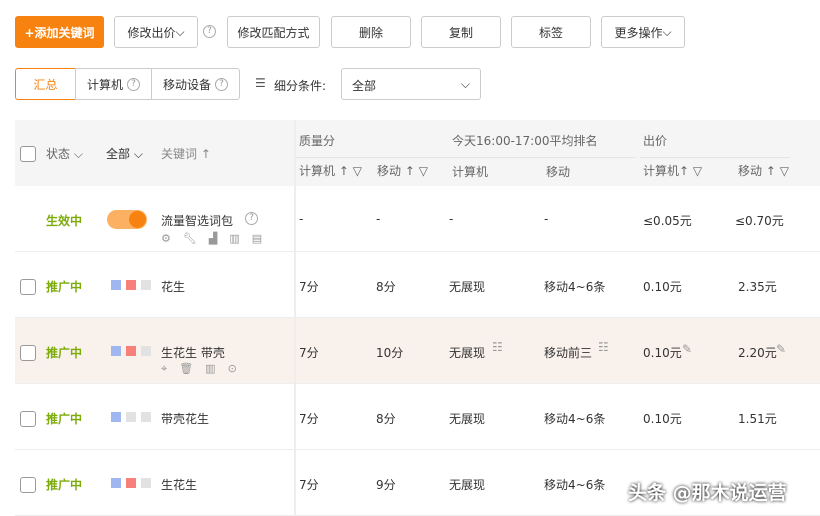 The width and height of the screenshot is (820, 516). Describe the element at coordinates (185, 419) in the screenshot. I see `keyword-text: 带壳花生` at that location.